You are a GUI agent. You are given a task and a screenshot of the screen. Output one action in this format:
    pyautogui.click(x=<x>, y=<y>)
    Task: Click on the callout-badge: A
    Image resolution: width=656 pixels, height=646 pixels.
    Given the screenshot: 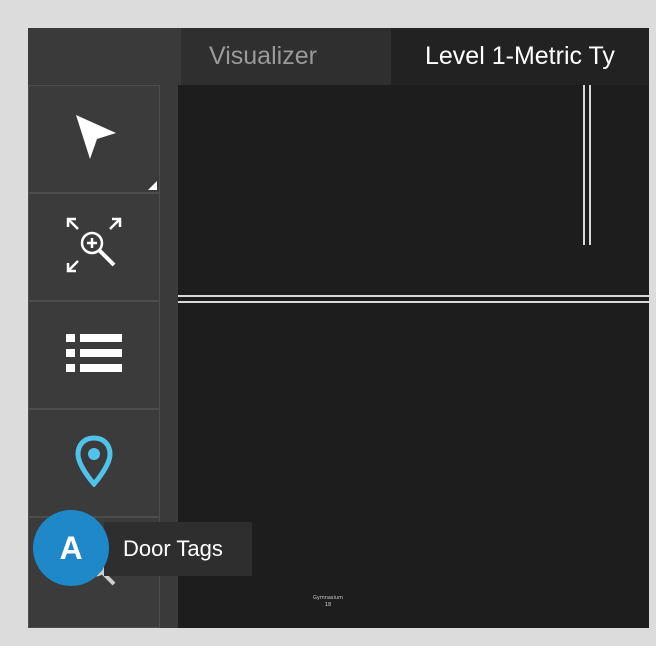 What is the action you would take?
    pyautogui.click(x=71, y=548)
    